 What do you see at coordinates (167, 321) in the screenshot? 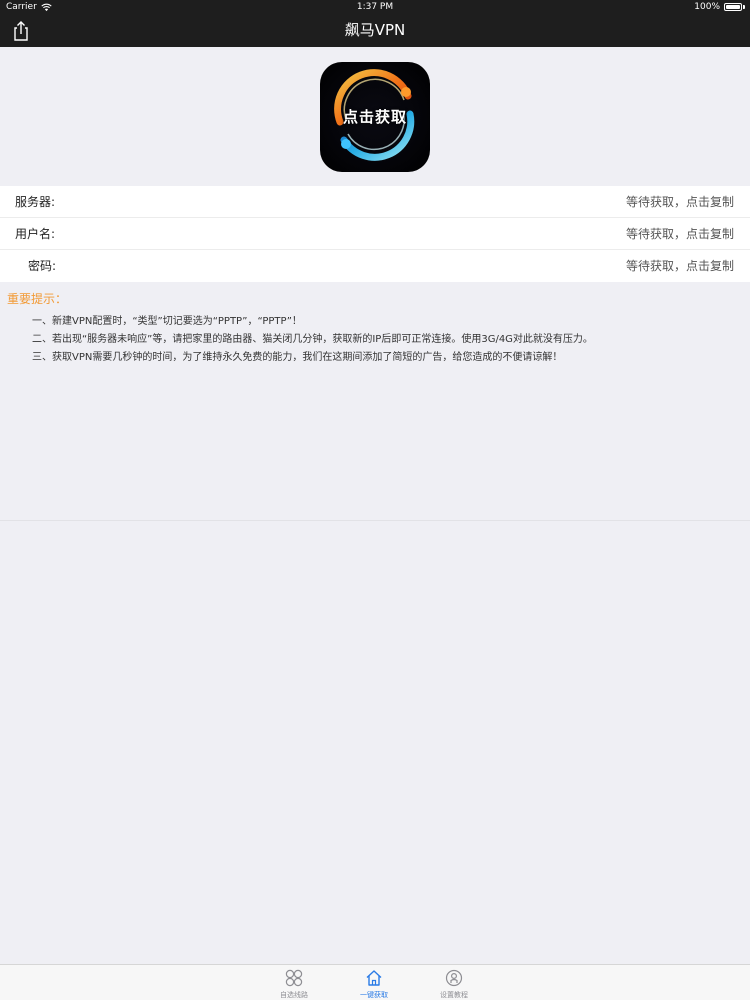
I see `note-line: 一、新建VPN配置时，“类型”切记要选为“PPTP”，“PPTP”！` at bounding box center [167, 321].